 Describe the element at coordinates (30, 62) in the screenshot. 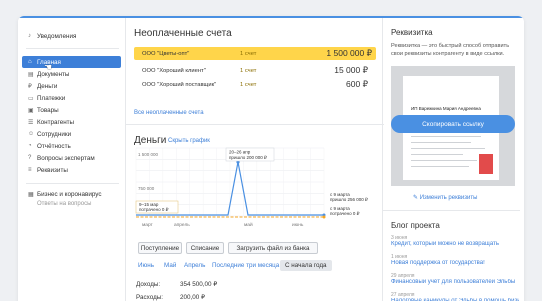

I see `home-icon: ⌂` at that location.